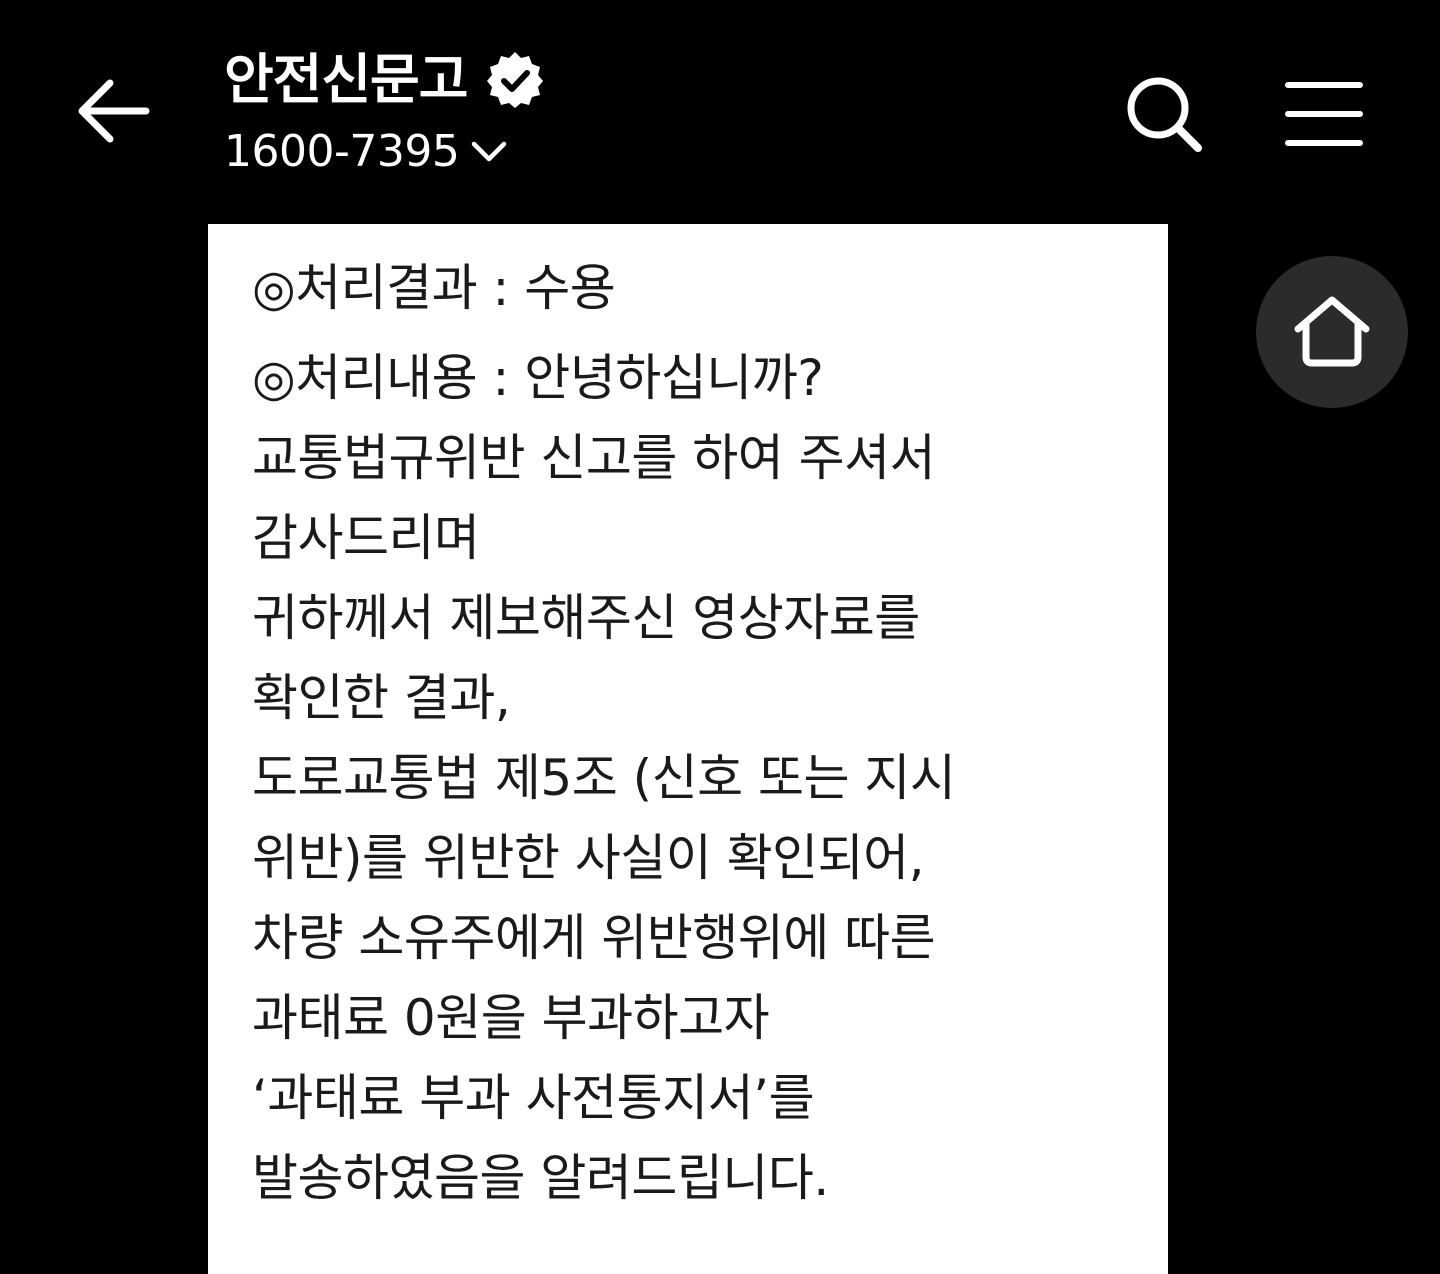 The width and height of the screenshot is (1440, 1274). I want to click on message-line: 확인한 결과,, so click(381, 698).